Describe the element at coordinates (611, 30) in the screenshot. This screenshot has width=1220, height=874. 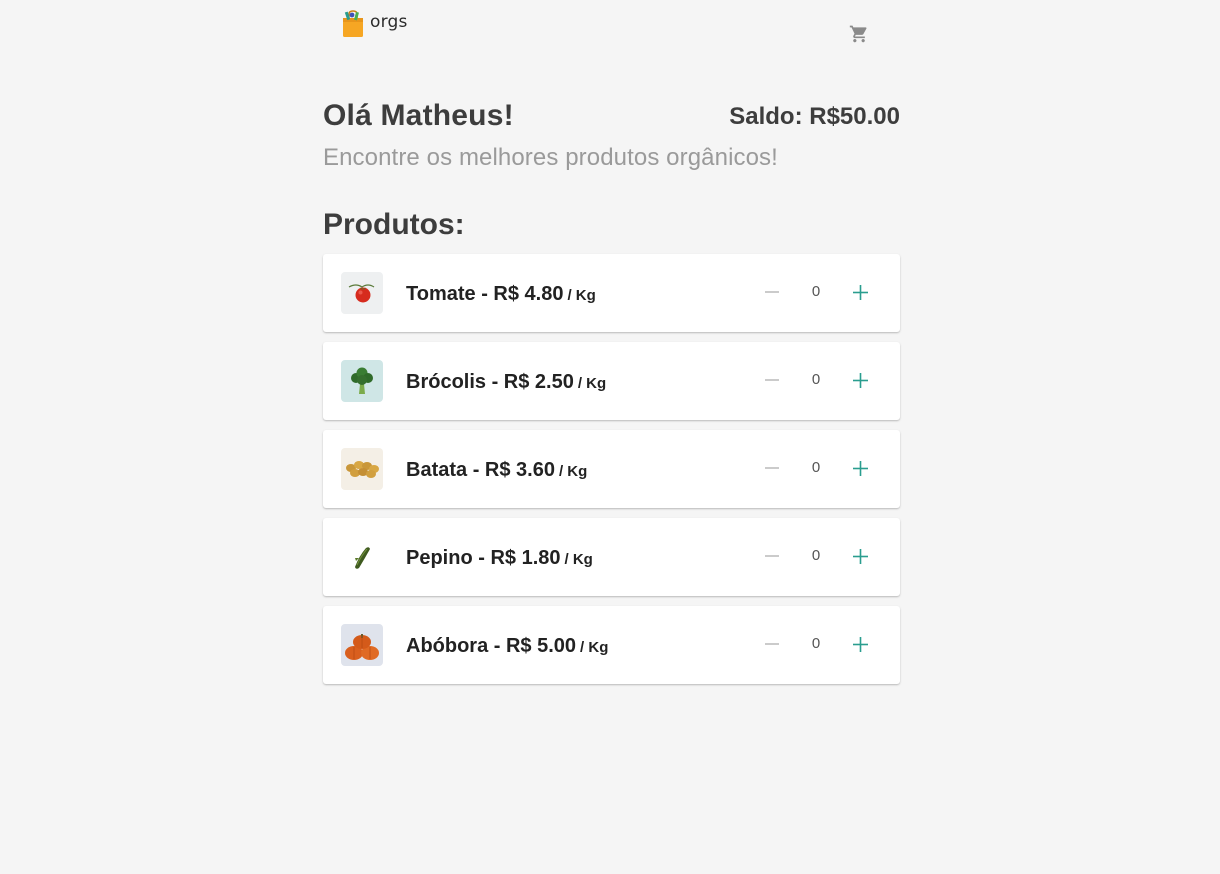
I see `header: orgs` at that location.